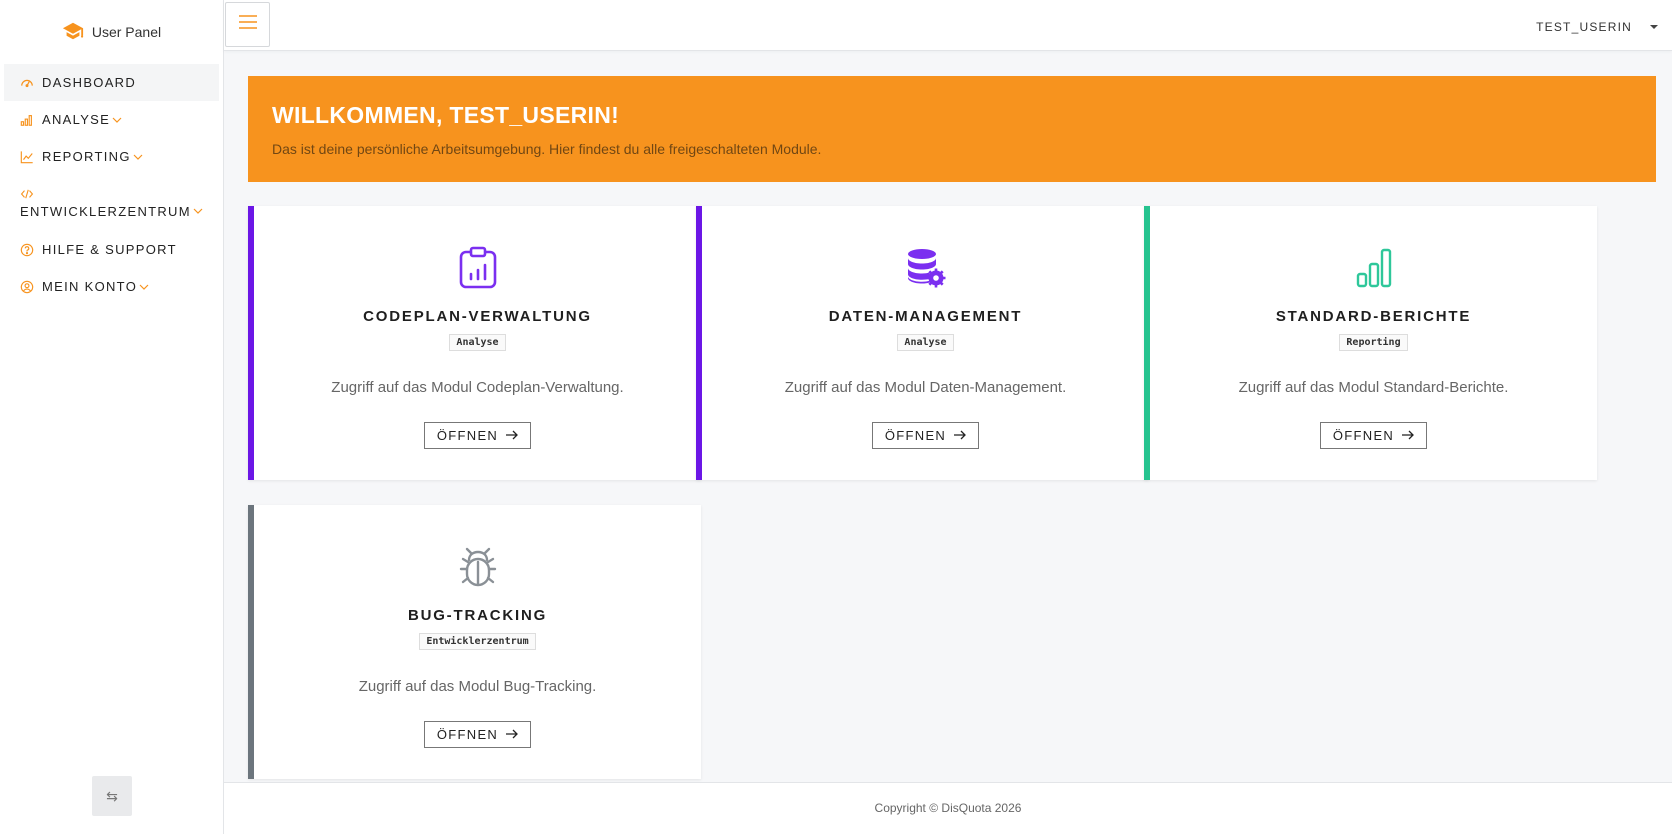 This screenshot has height=834, width=1672. What do you see at coordinates (478, 268) in the screenshot?
I see `clipboard-chart-icon` at bounding box center [478, 268].